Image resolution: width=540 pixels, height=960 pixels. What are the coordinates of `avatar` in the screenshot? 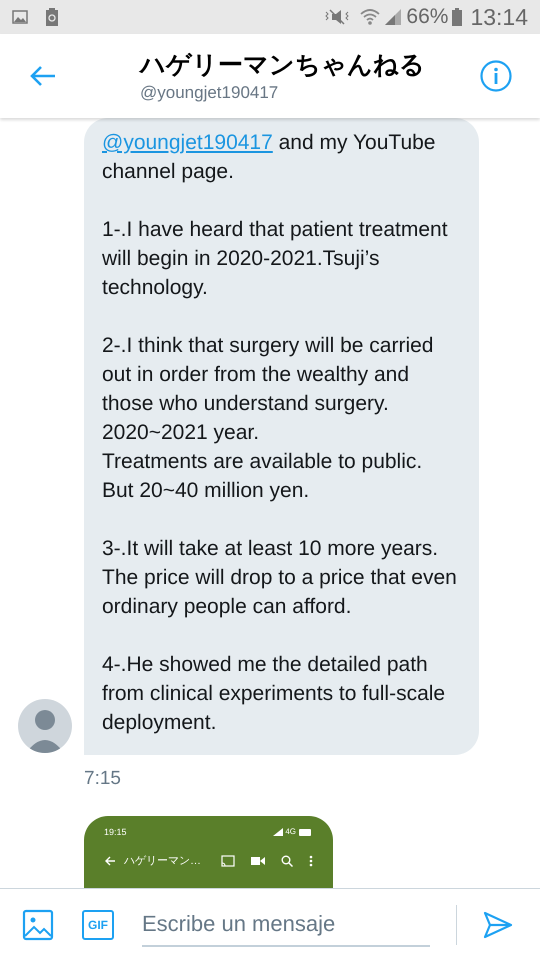 It's located at (45, 726).